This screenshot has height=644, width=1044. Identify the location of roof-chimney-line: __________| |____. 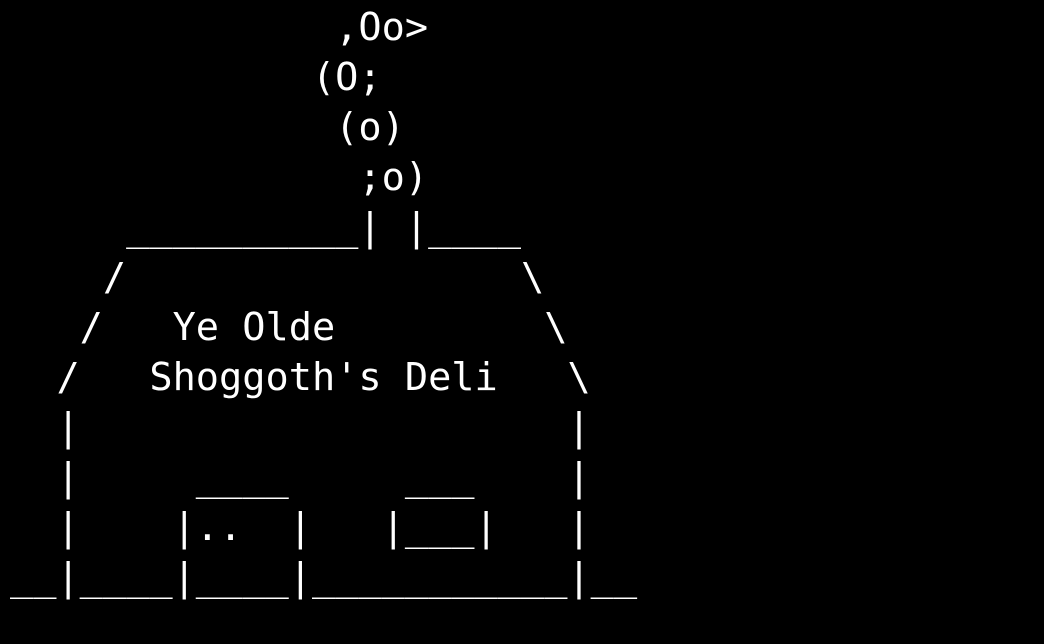
(265, 227).